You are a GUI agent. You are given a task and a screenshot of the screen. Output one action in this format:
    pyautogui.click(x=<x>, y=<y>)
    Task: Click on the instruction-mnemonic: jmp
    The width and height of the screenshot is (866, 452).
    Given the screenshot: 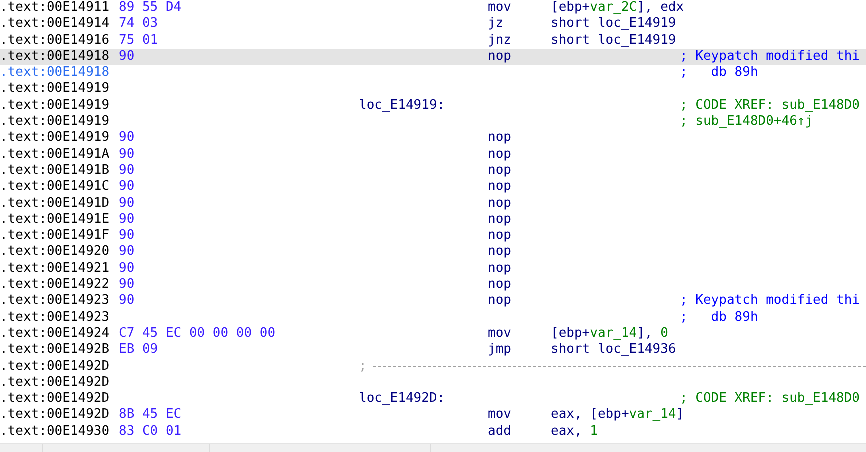 What is the action you would take?
    pyautogui.click(x=500, y=350)
    